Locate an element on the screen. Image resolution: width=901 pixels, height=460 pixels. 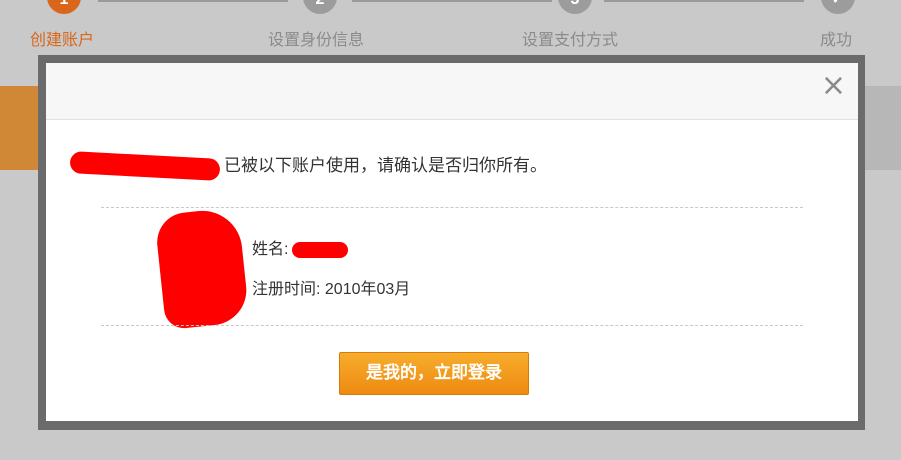
message-text: 已被以下账户使用，请确认是否归你所有。 is located at coordinates (385, 166).